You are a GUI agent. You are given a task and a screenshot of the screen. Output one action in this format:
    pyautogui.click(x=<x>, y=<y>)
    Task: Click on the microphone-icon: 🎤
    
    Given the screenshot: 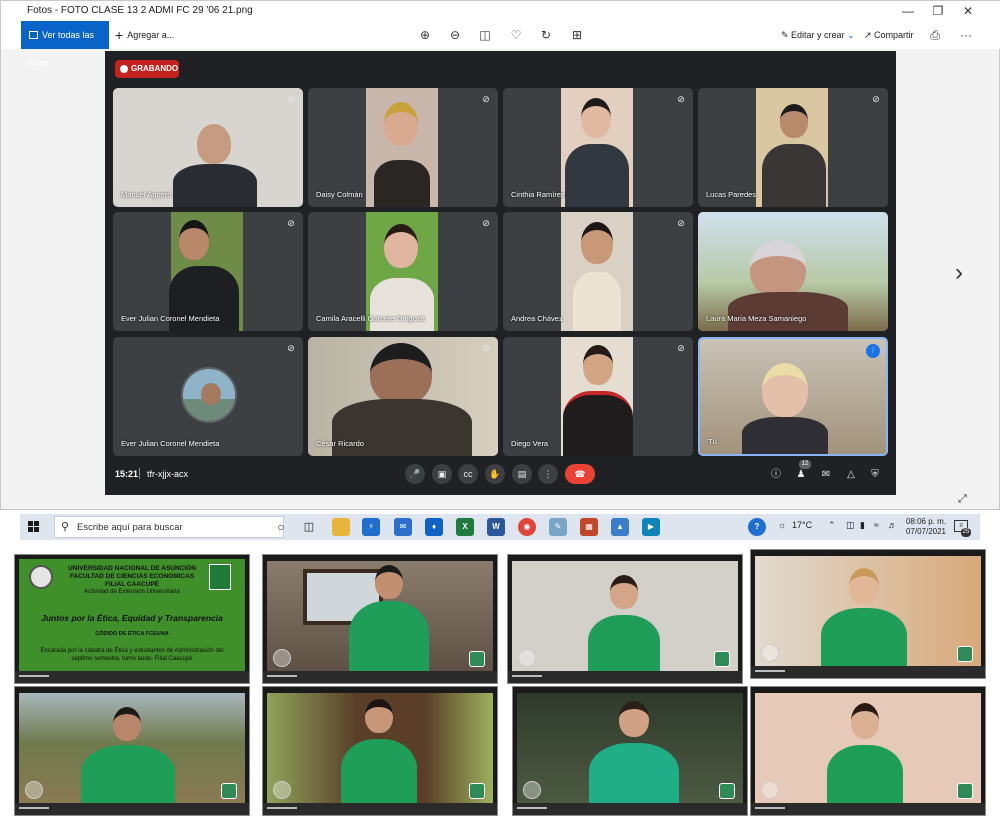 What is the action you would take?
    pyautogui.click(x=415, y=474)
    